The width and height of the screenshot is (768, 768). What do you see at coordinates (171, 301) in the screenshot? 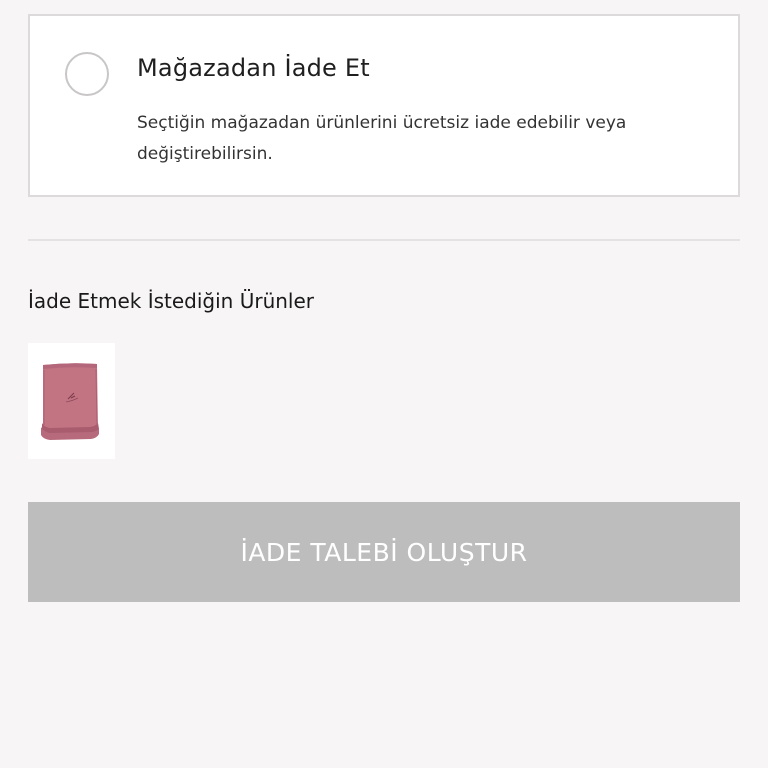
I see `products-section-title: İade Etmek İstediğin Ürünler` at bounding box center [171, 301].